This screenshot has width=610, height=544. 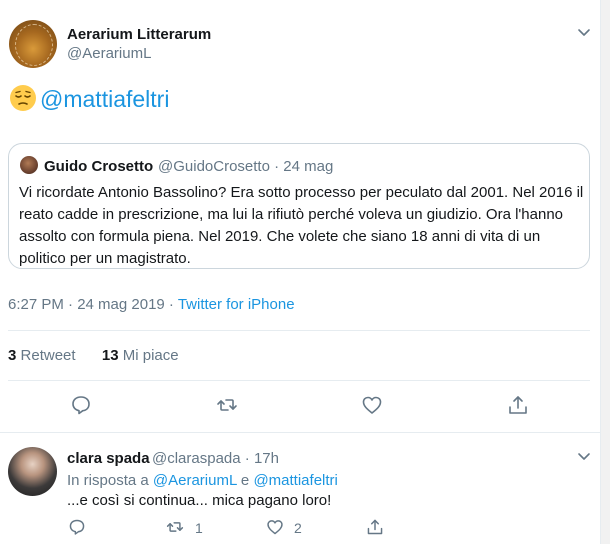 What do you see at coordinates (108, 458) in the screenshot?
I see `reply-author-name: clara spada` at bounding box center [108, 458].